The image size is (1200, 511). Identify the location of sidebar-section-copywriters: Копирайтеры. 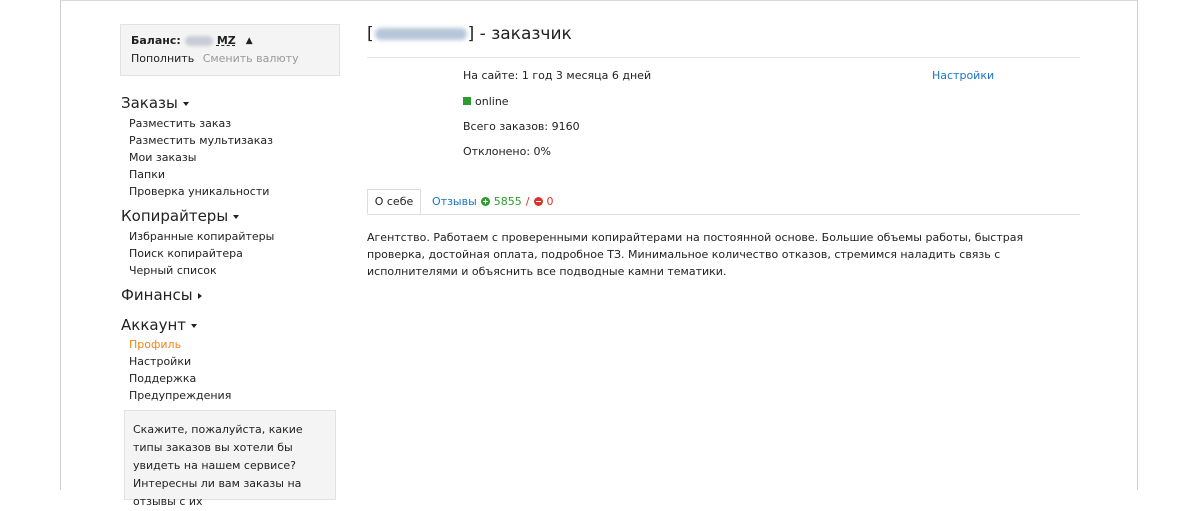
(180, 216).